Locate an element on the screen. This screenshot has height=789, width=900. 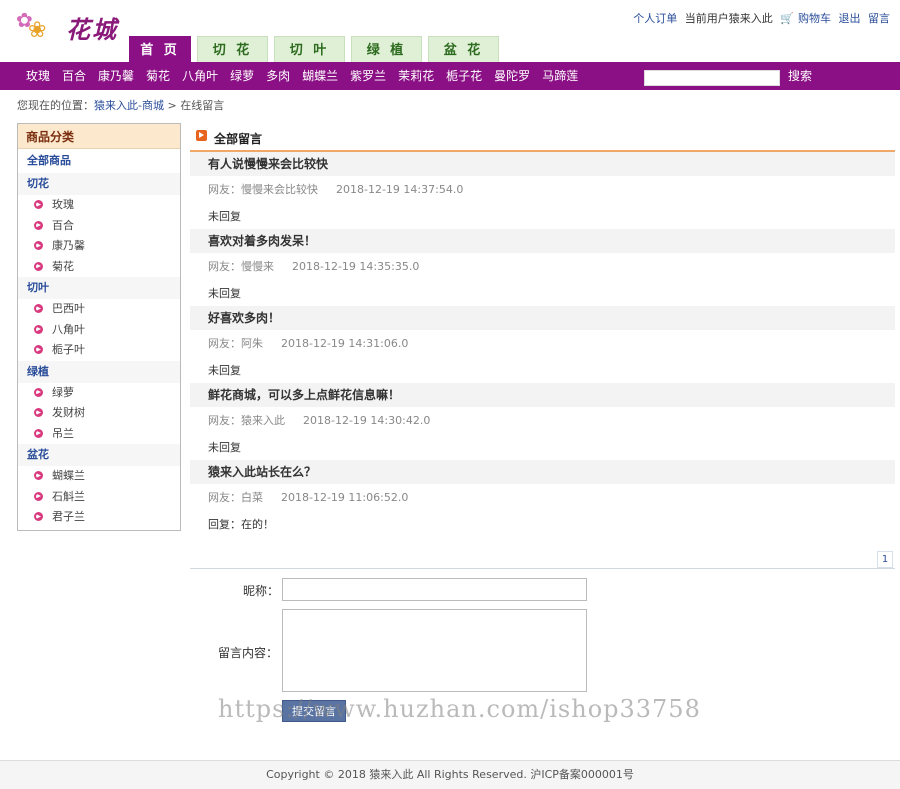
message-author: 网友：慢慢来 is located at coordinates (241, 266).